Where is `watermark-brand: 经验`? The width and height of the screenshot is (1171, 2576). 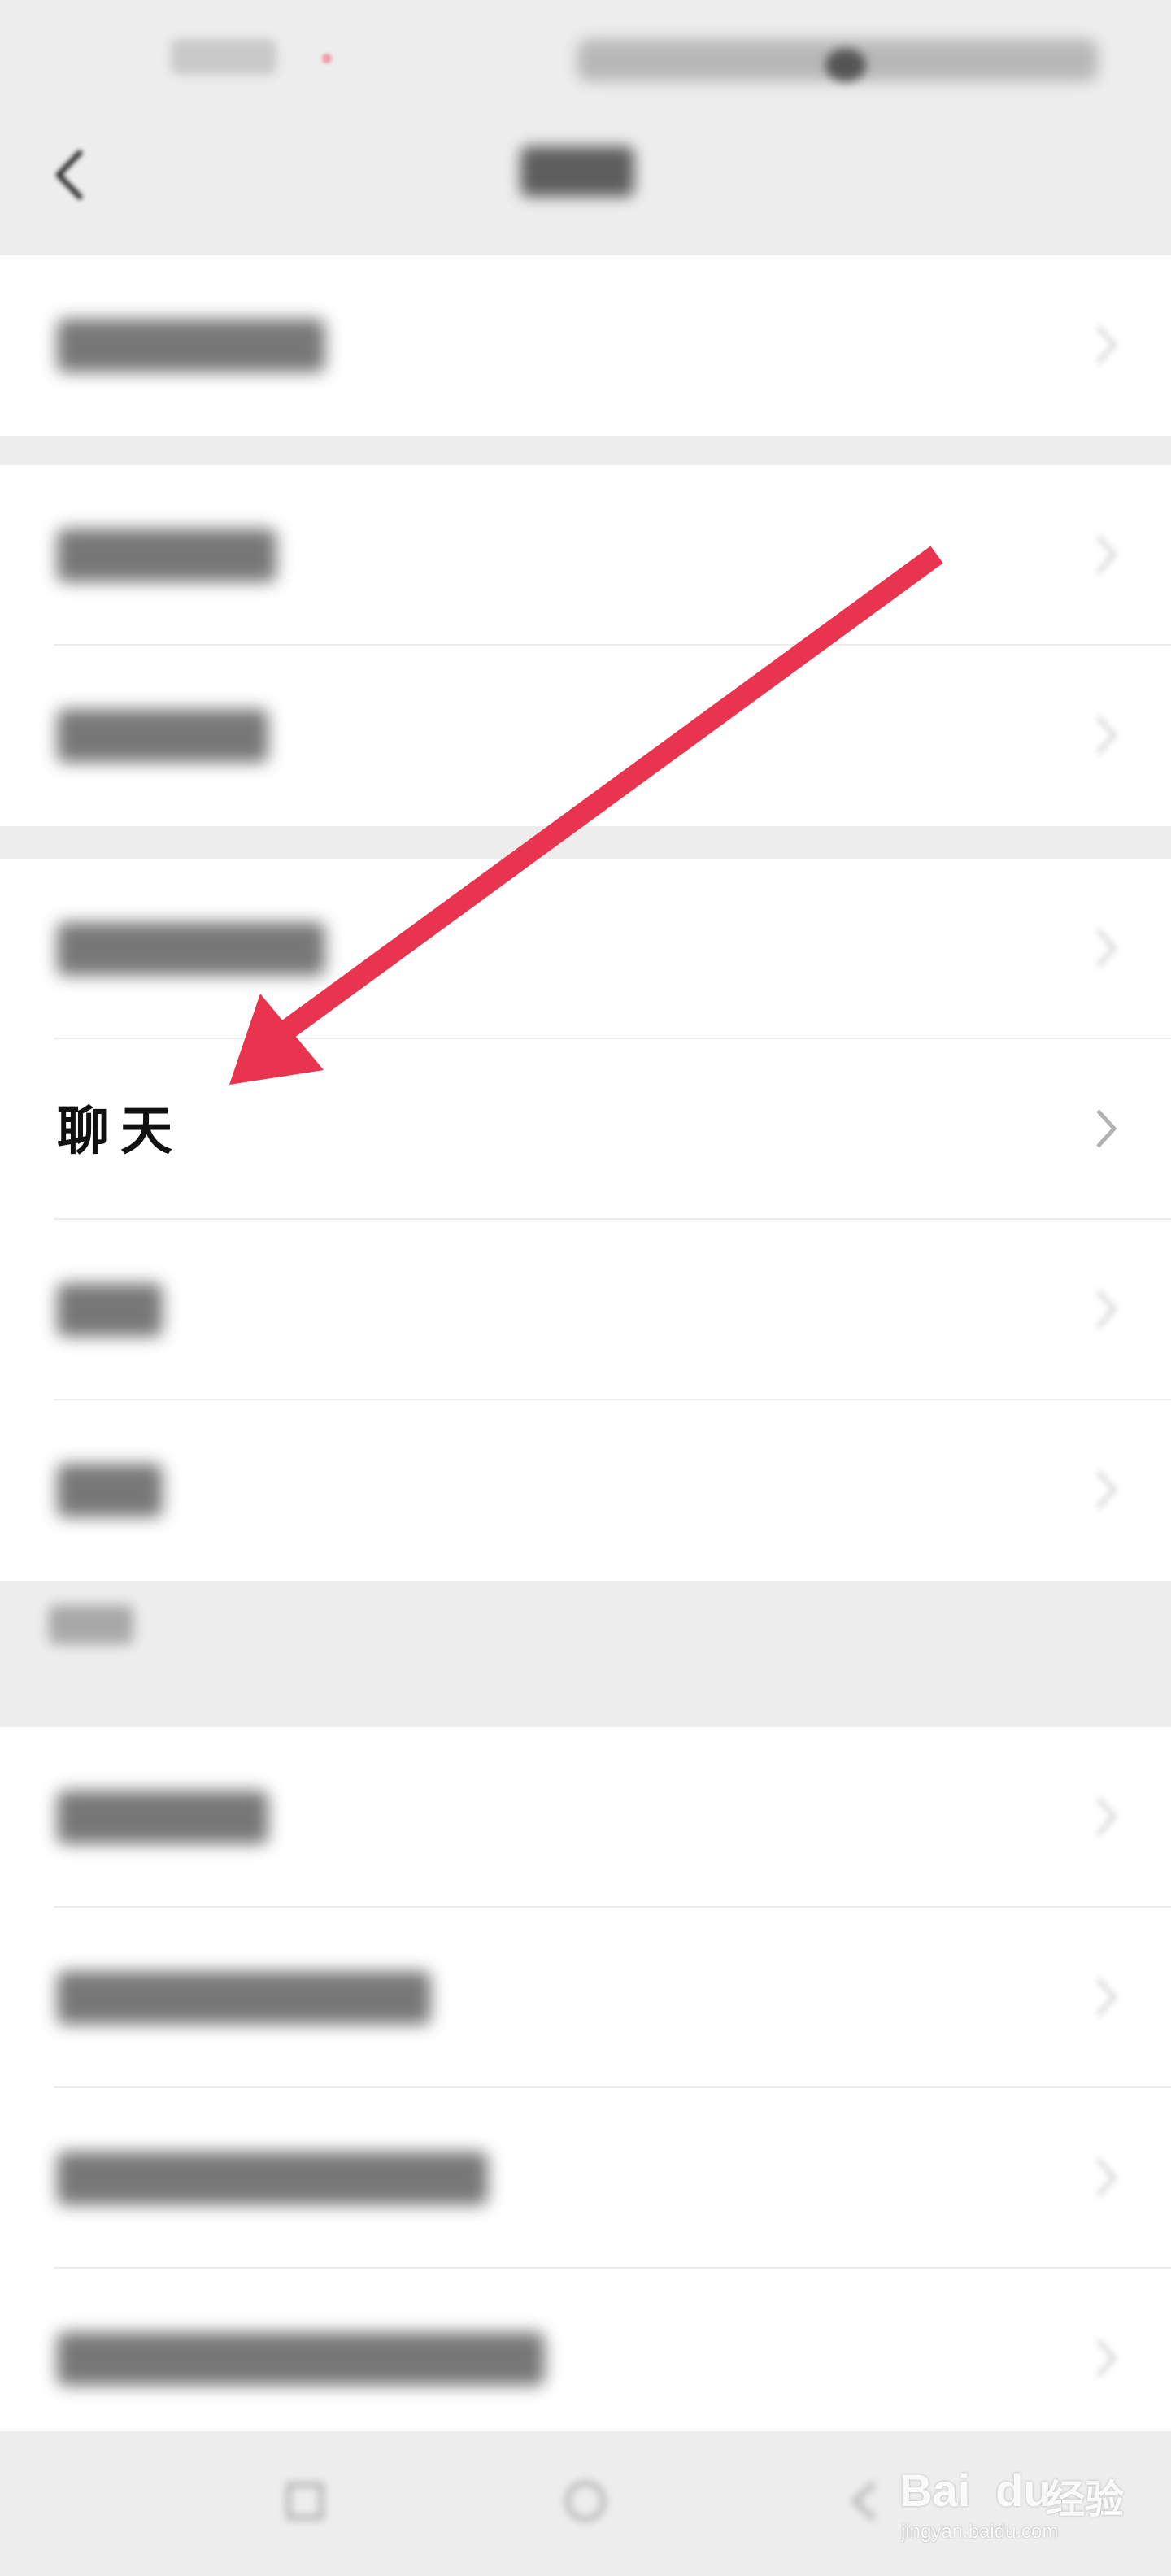
watermark-brand: 经验 is located at coordinates (1085, 2500).